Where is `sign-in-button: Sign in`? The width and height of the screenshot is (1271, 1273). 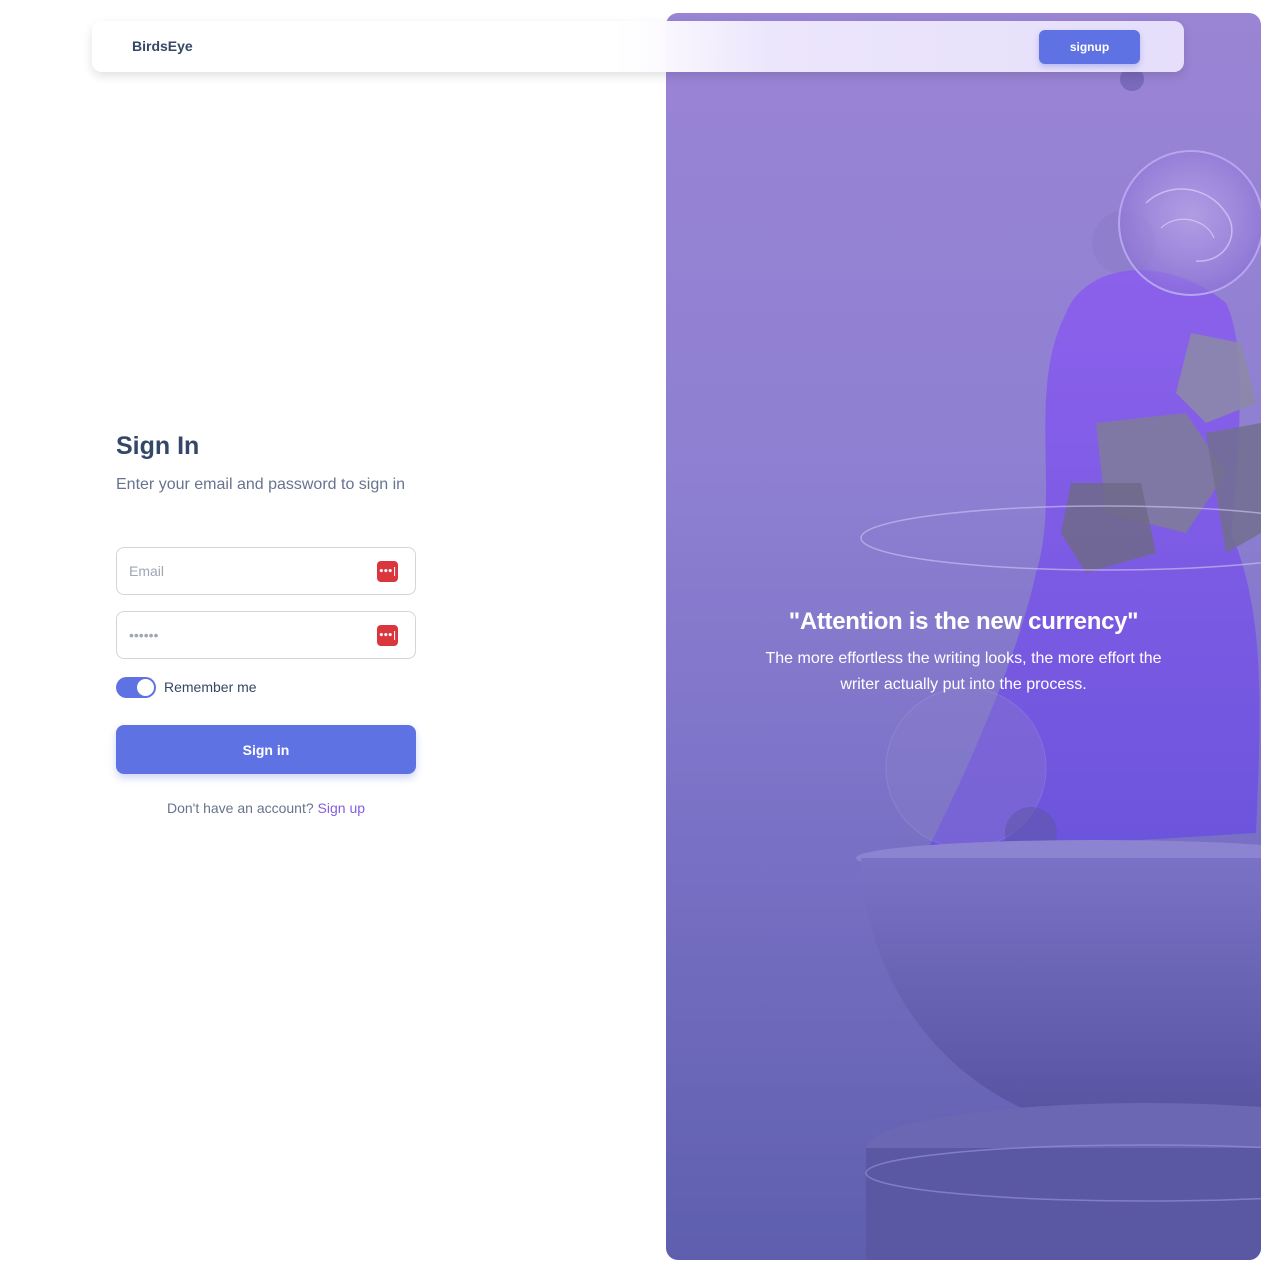
sign-in-button: Sign in is located at coordinates (266, 749).